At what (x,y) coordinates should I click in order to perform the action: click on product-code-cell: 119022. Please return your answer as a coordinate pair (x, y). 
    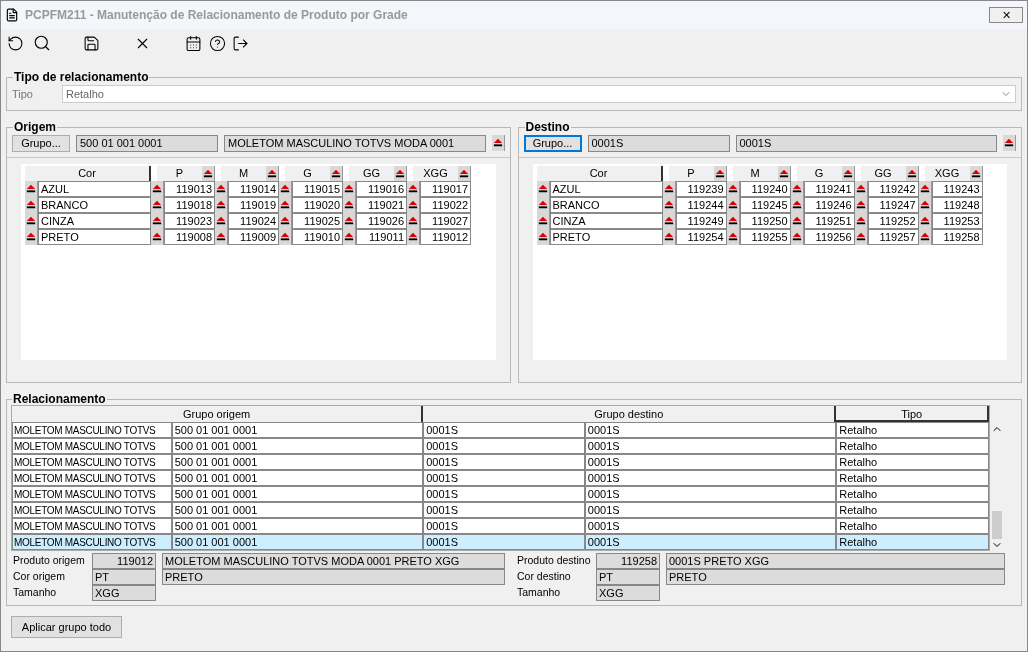
    Looking at the image, I should click on (445, 205).